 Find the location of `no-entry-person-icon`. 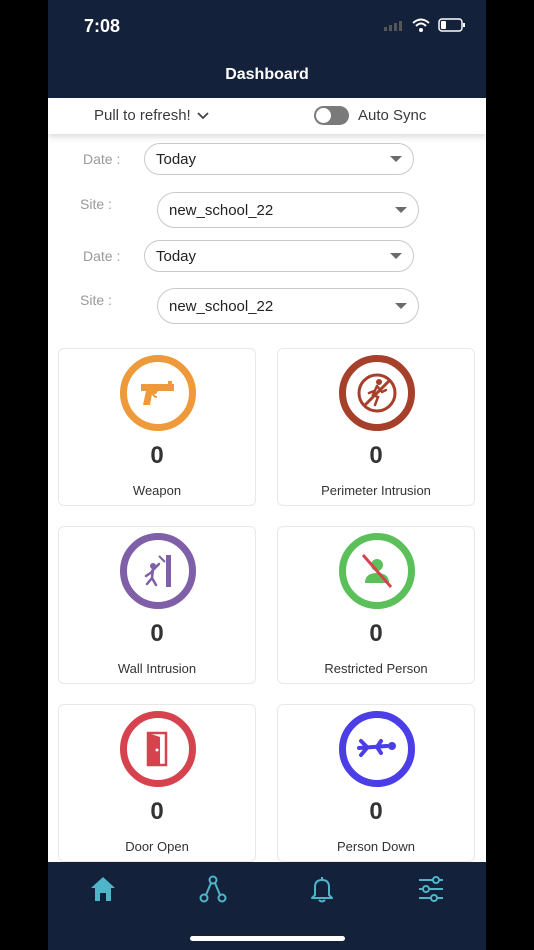

no-entry-person-icon is located at coordinates (377, 393).